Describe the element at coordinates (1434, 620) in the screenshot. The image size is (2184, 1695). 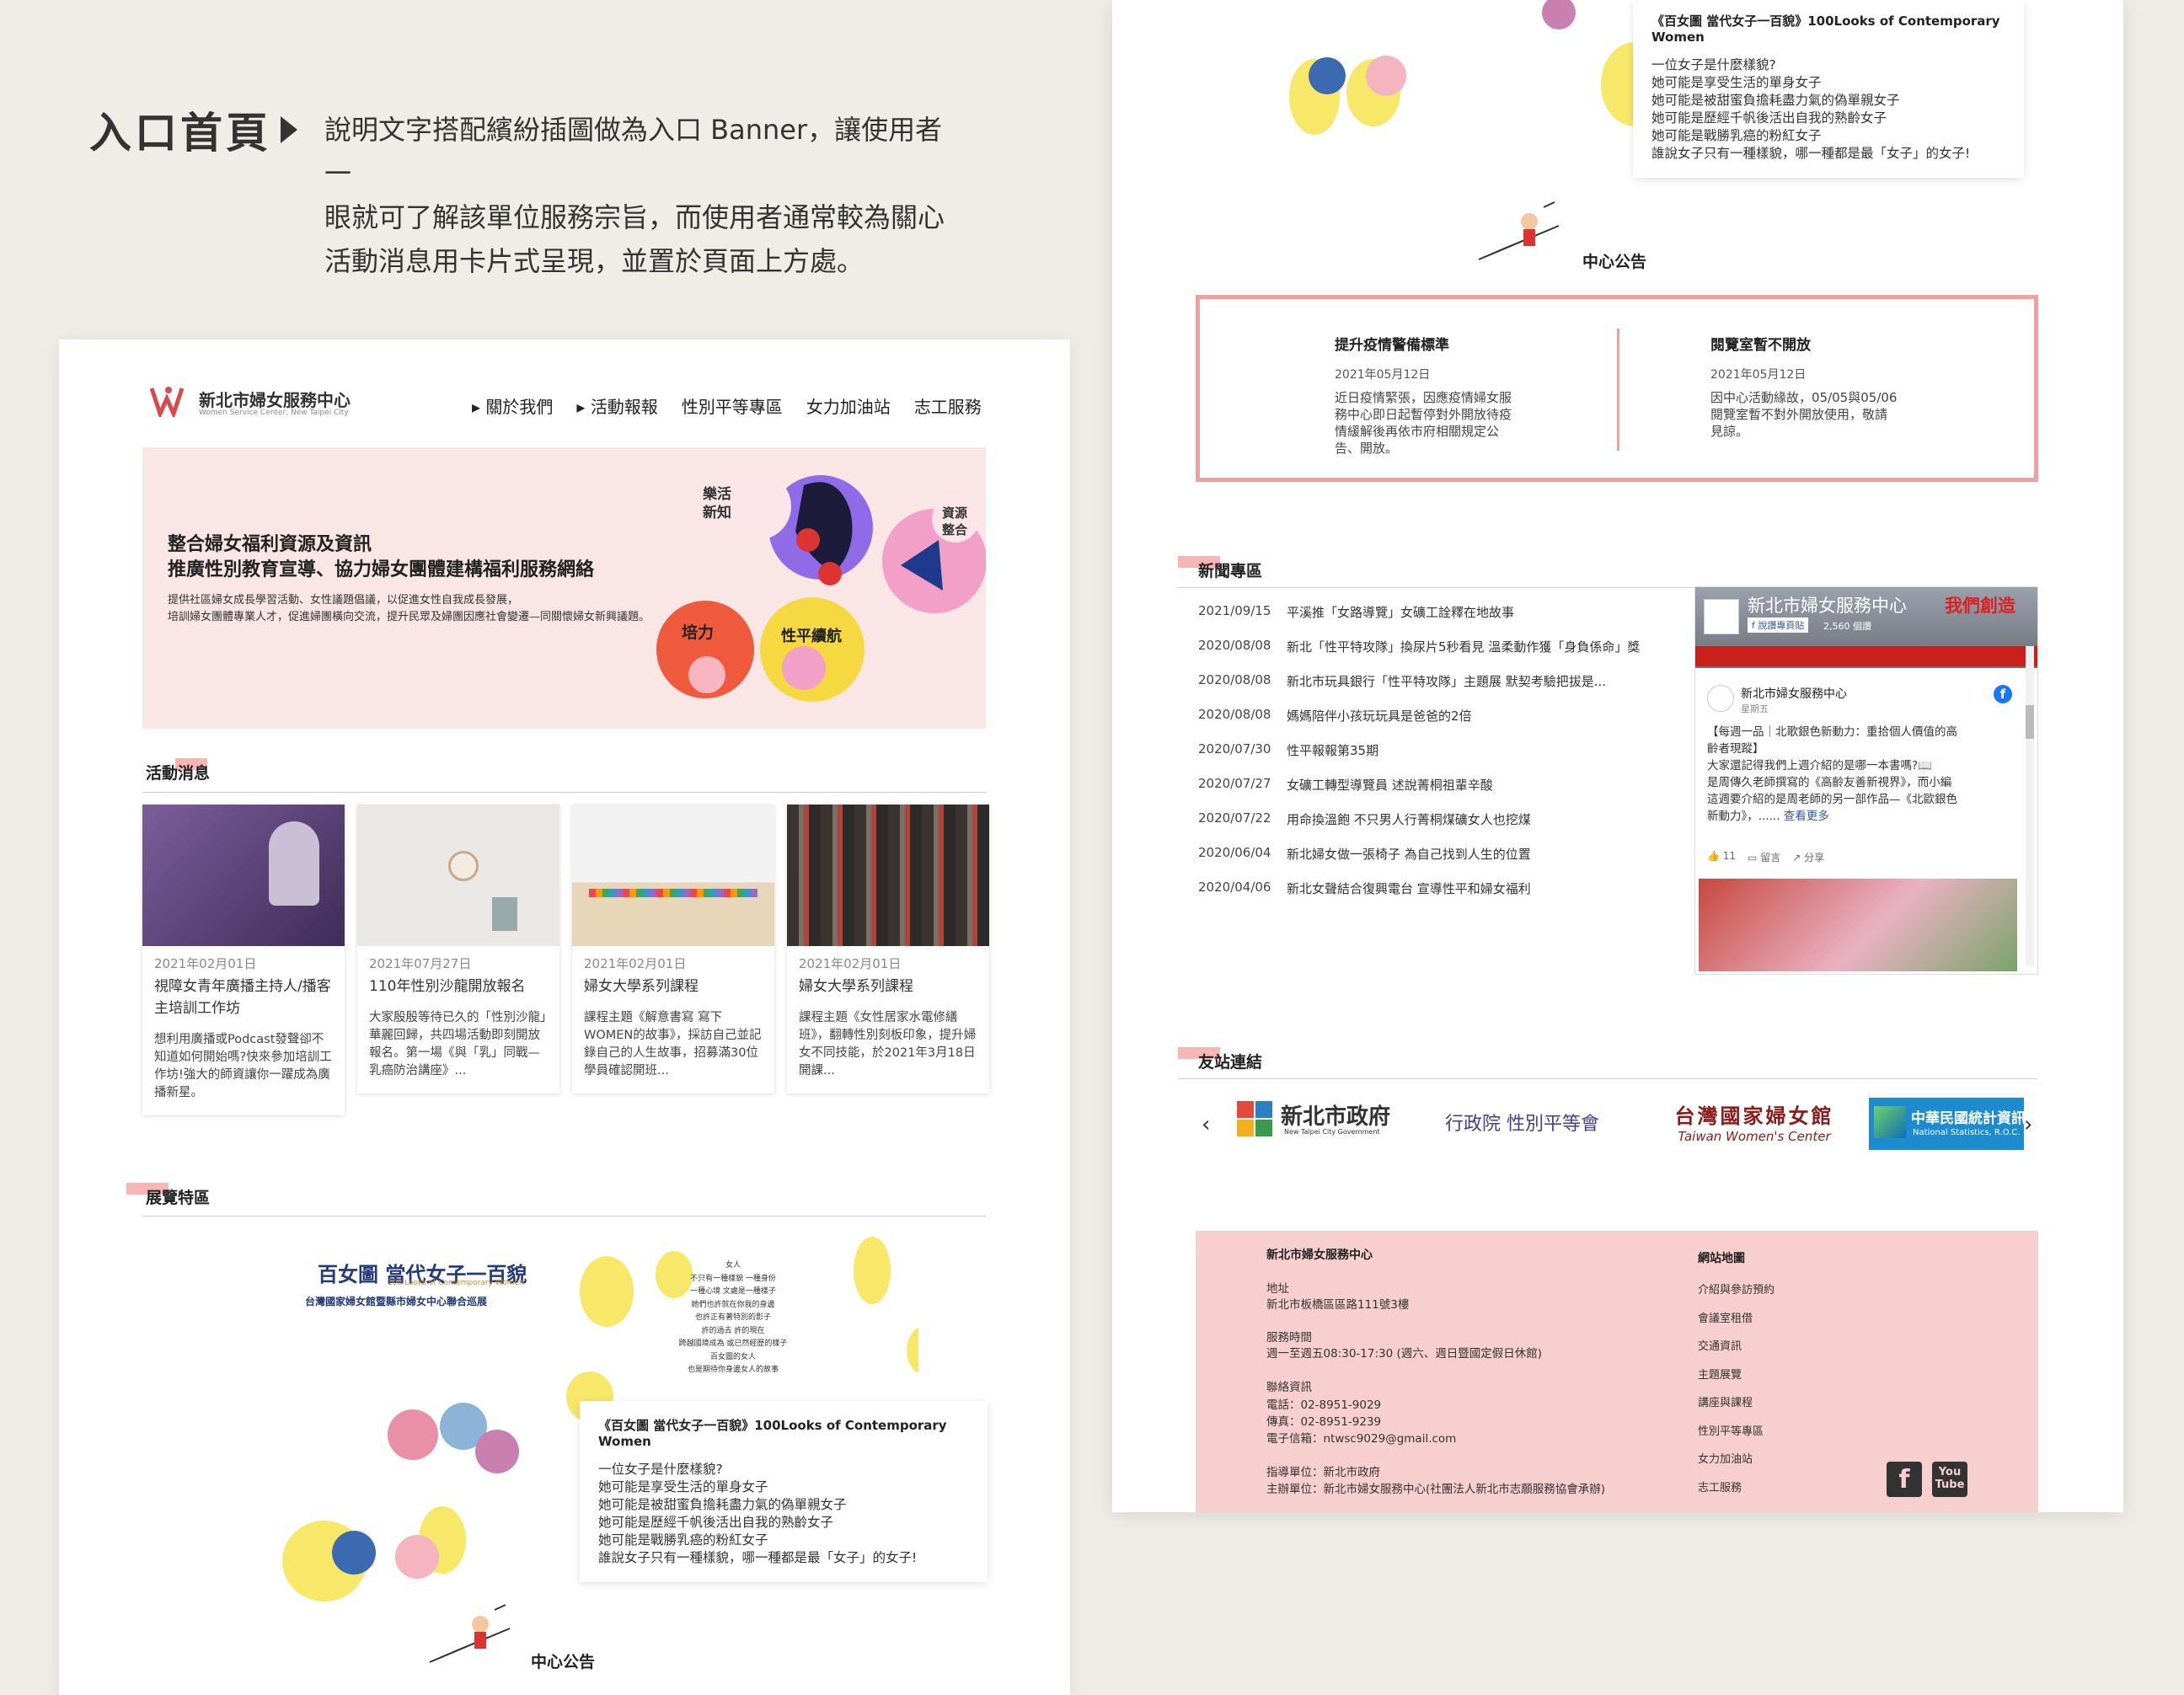
I see `news-item: 2021/09/15 平溪推「女路導覽」女礦工詮釋在地故事` at that location.